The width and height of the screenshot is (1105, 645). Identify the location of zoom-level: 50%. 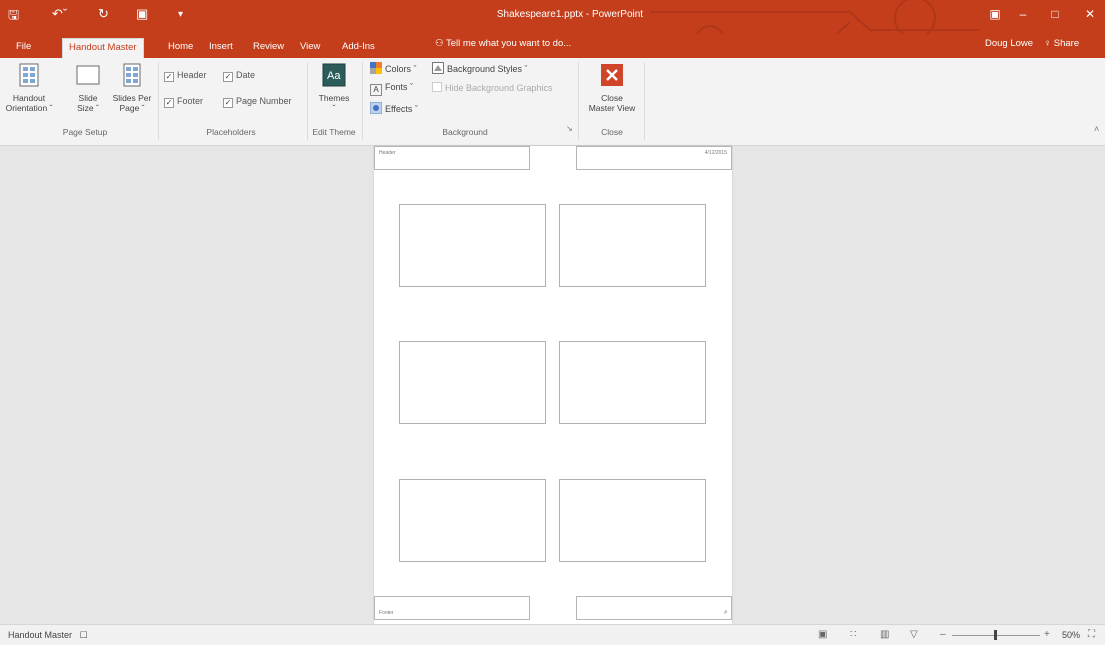
(1071, 635).